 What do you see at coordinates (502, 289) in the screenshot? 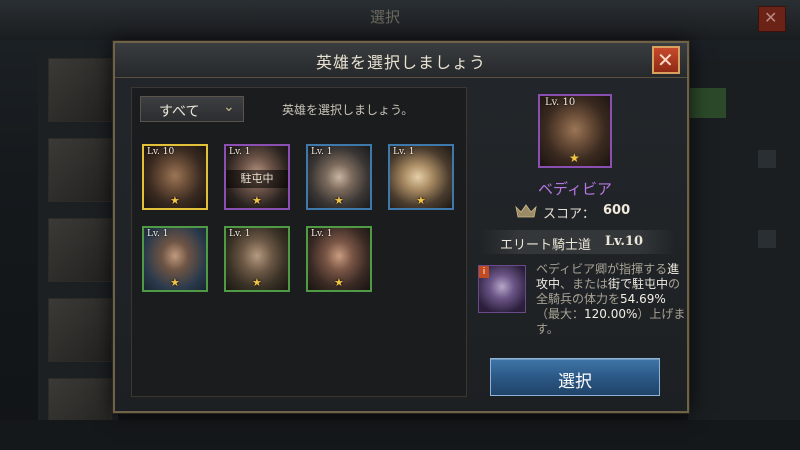
I see `cavalry-skill-icon: i` at bounding box center [502, 289].